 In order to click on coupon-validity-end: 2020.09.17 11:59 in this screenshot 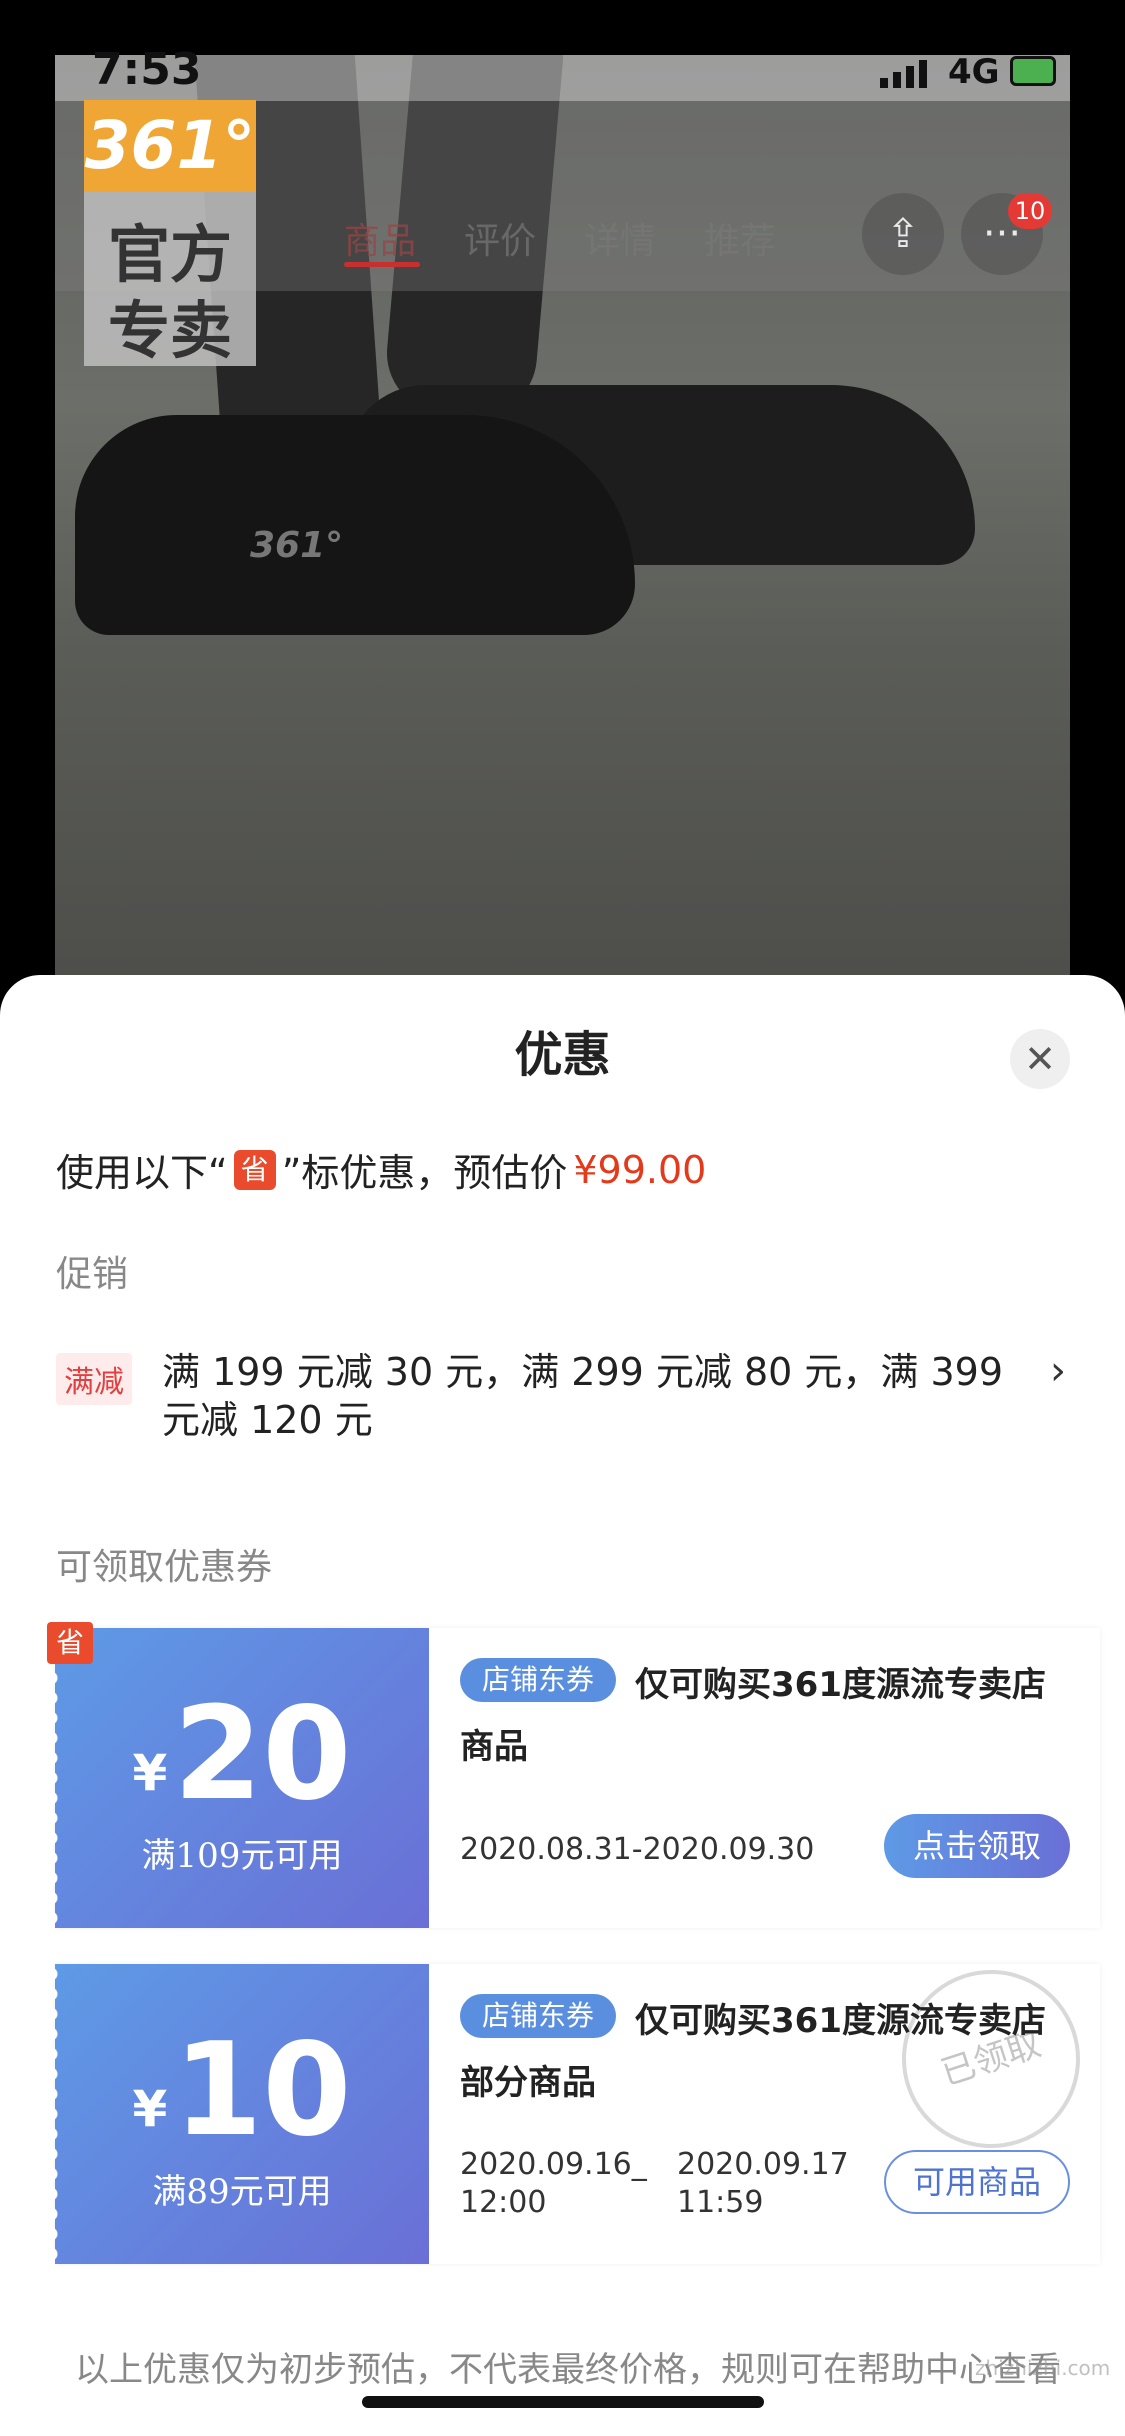, I will do `click(763, 2184)`.